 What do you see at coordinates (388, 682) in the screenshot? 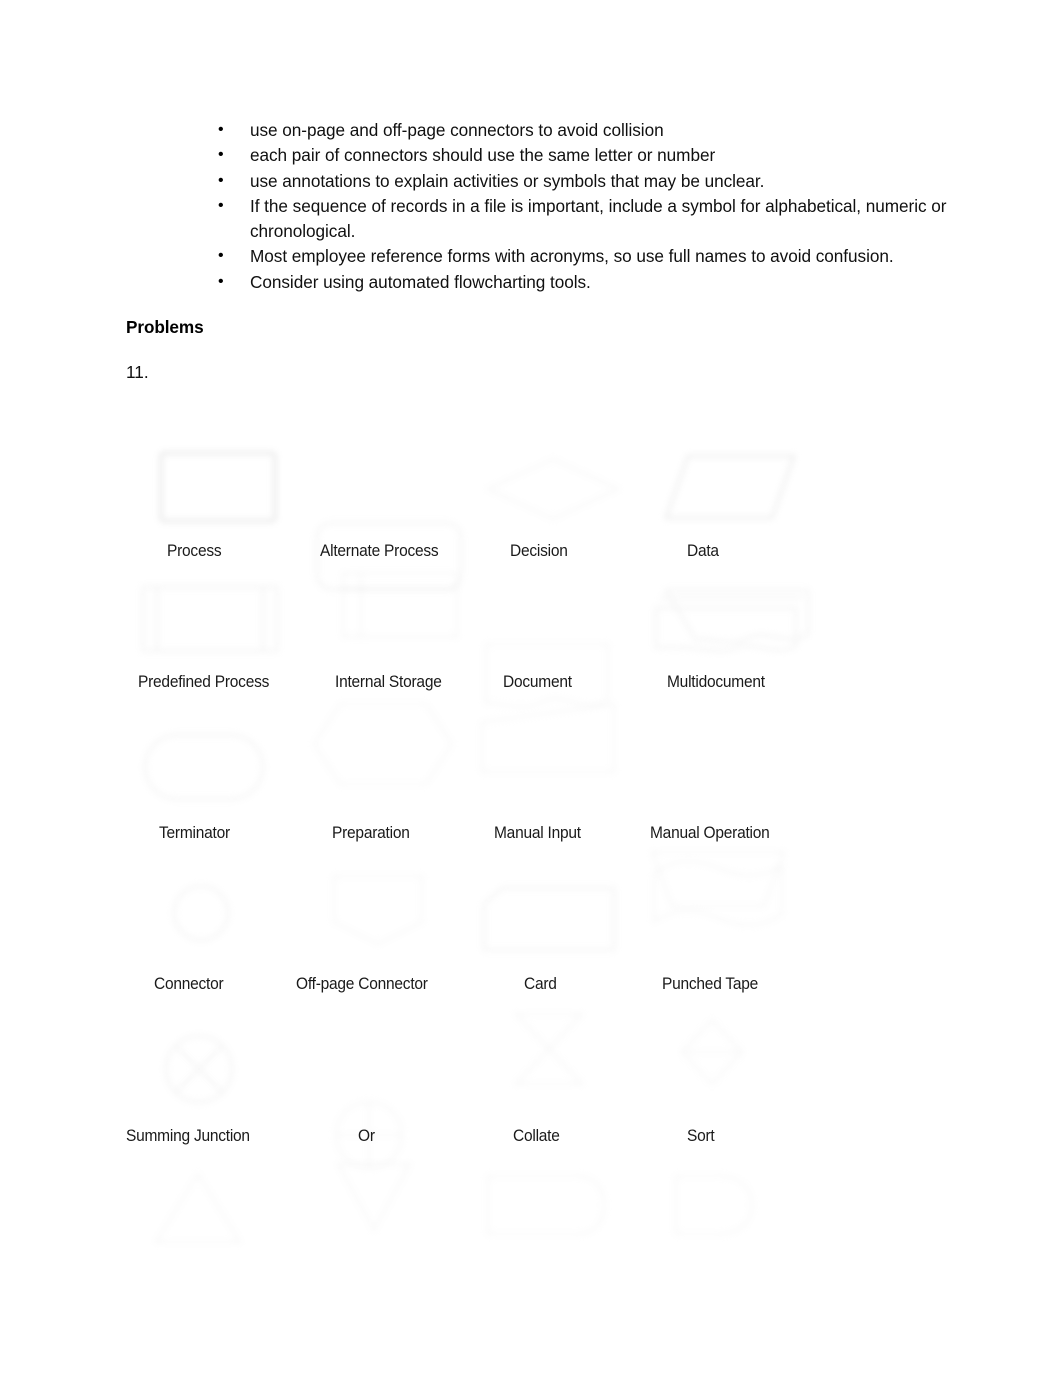
I see `symbol-caption: Internal Storage` at bounding box center [388, 682].